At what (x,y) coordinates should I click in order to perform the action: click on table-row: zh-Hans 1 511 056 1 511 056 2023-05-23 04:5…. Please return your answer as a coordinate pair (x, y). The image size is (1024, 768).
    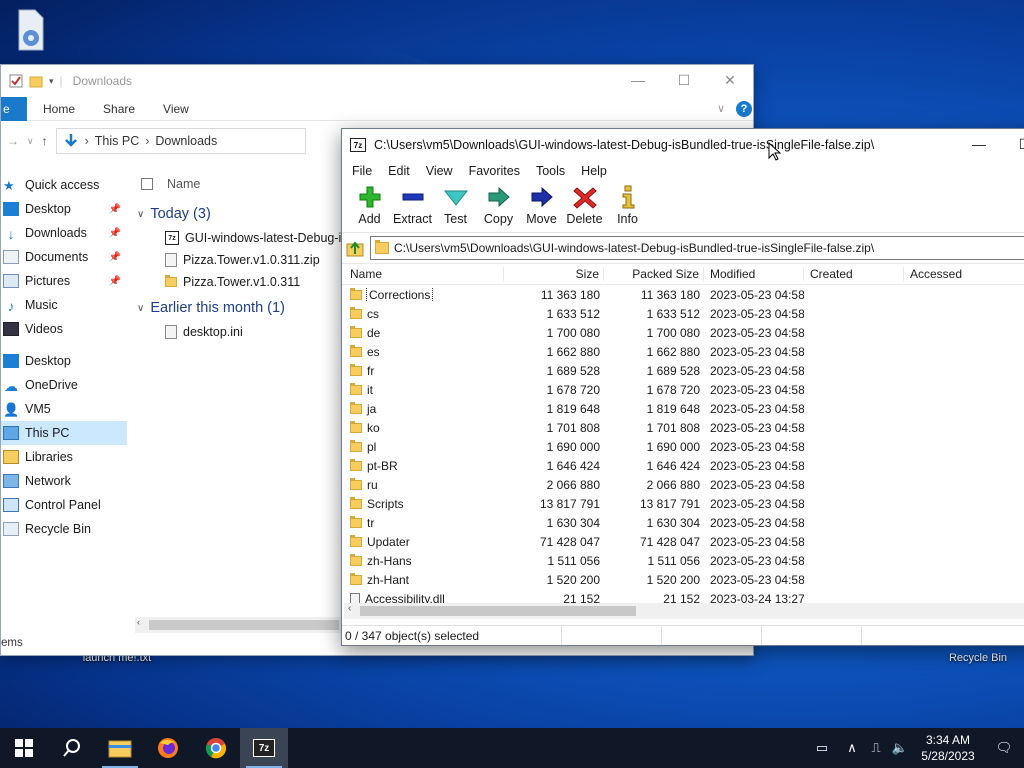
    Looking at the image, I should click on (683, 560).